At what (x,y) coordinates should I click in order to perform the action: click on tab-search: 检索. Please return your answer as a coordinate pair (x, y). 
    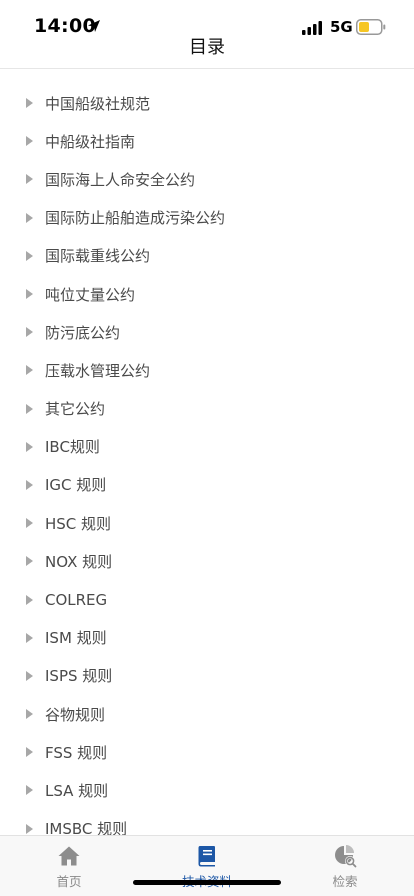
    Looking at the image, I should click on (345, 867).